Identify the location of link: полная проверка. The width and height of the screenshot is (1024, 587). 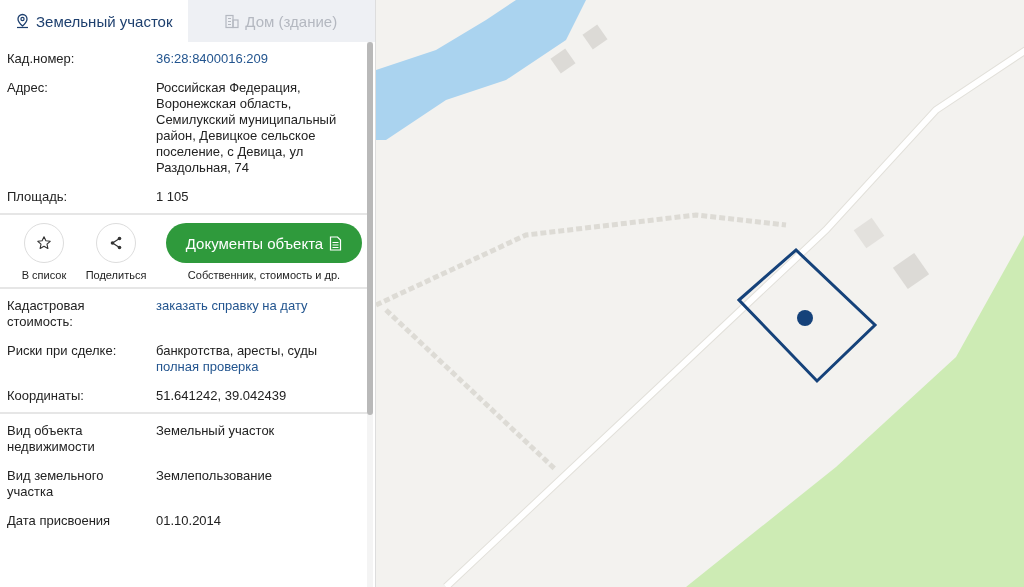
(207, 367).